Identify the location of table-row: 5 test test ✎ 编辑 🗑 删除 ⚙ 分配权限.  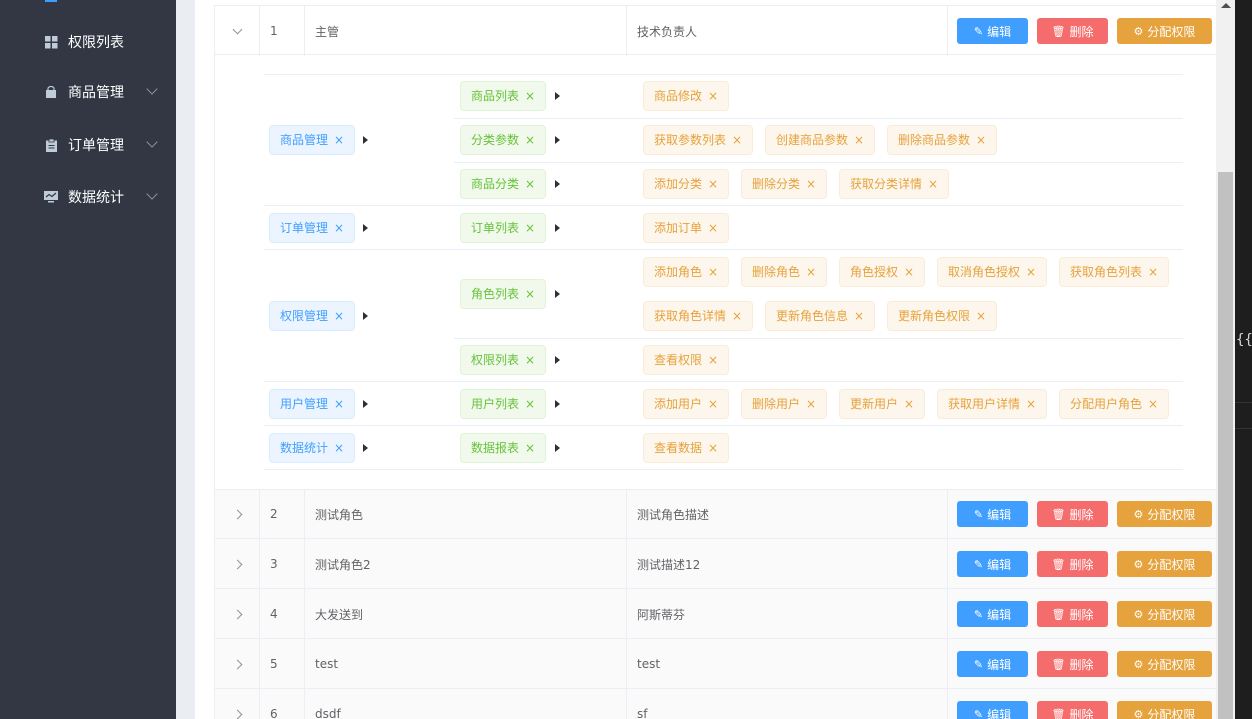
(715, 664).